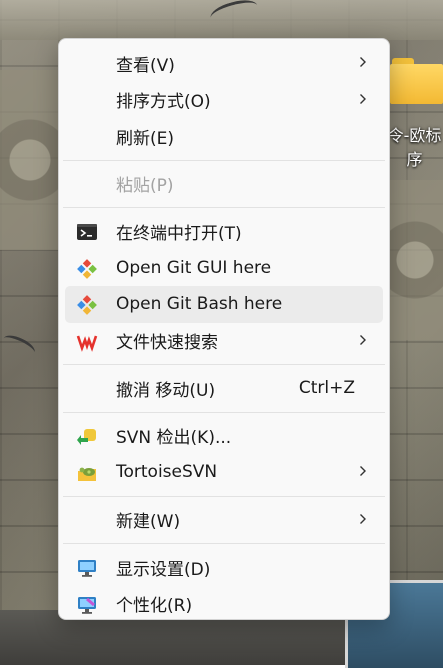 Image resolution: width=443 pixels, height=668 pixels. What do you see at coordinates (166, 390) in the screenshot?
I see `menu-item-label: 撤消 移动(U)` at bounding box center [166, 390].